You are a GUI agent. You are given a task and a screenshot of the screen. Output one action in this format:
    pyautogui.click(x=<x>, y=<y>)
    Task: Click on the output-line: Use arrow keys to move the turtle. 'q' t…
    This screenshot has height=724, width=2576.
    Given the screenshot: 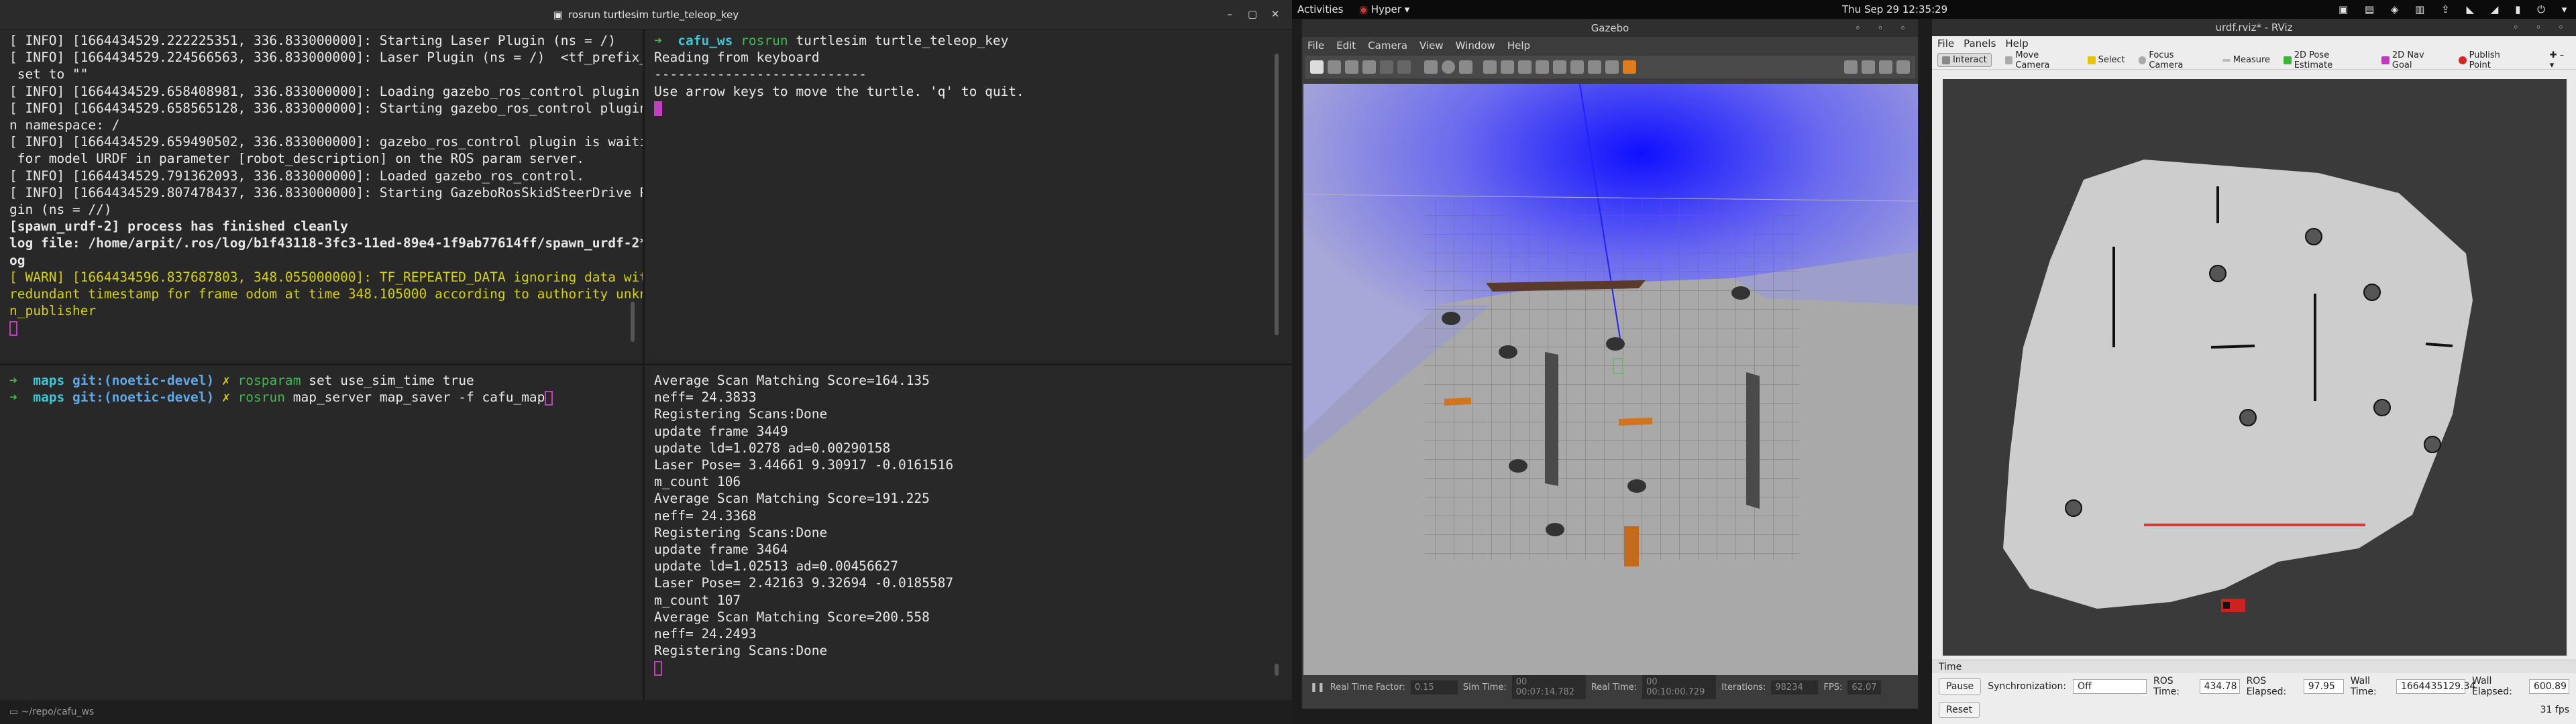 What is the action you would take?
    pyautogui.click(x=839, y=91)
    